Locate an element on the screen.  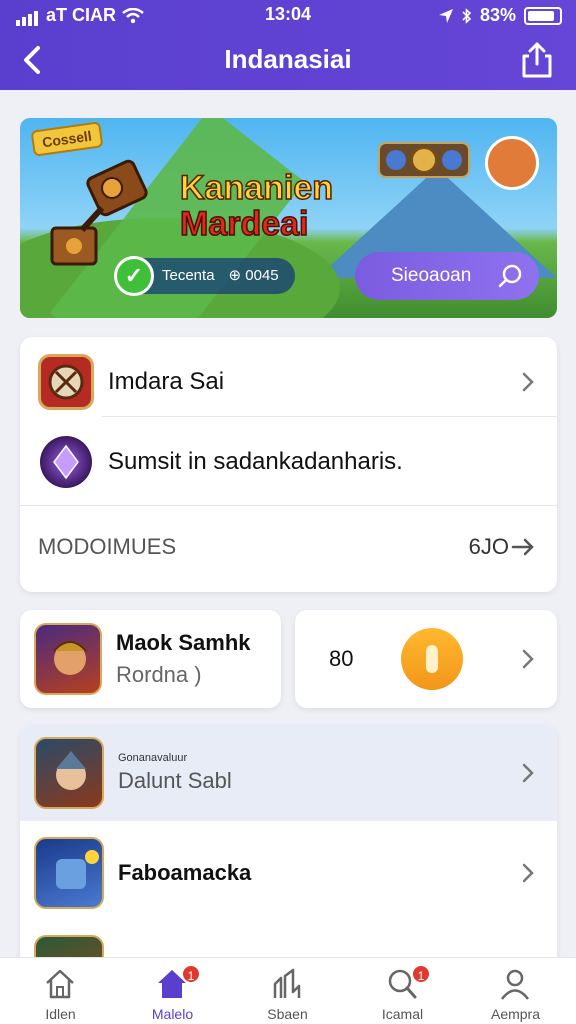
list-item-title: Faboamacka is located at coordinates (185, 872).